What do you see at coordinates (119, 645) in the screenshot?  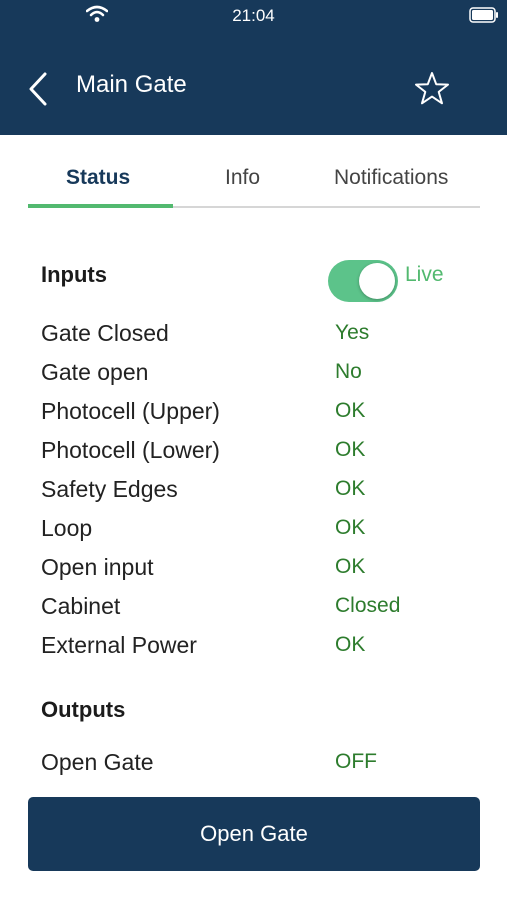 I see `input-label-external-power: External Power` at bounding box center [119, 645].